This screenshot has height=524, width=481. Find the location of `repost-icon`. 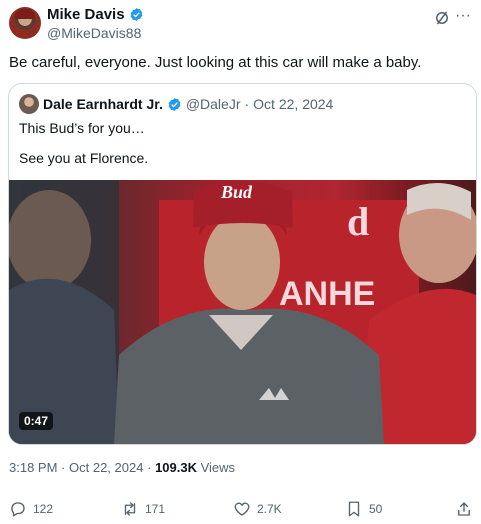

repost-icon is located at coordinates (130, 509).